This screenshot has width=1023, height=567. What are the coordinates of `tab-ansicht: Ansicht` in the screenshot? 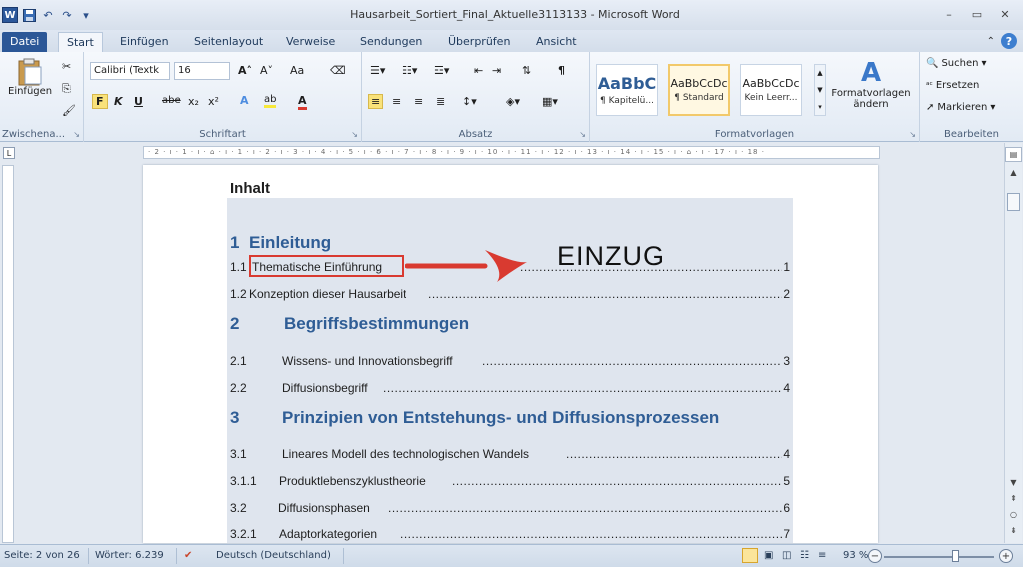 It's located at (556, 42).